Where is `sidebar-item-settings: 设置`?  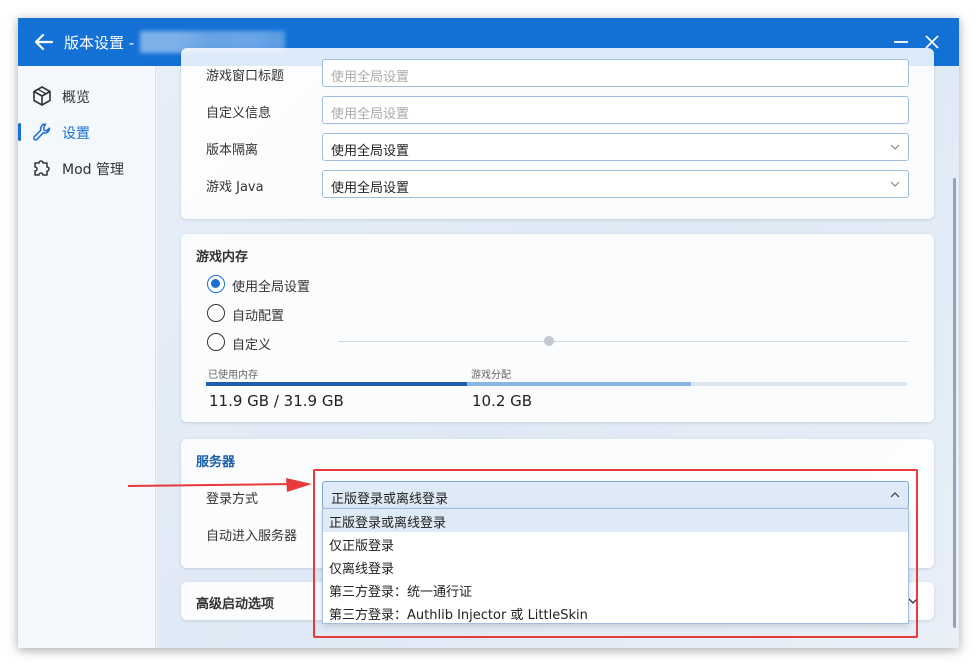
sidebar-item-settings: 设置 is located at coordinates (87, 132).